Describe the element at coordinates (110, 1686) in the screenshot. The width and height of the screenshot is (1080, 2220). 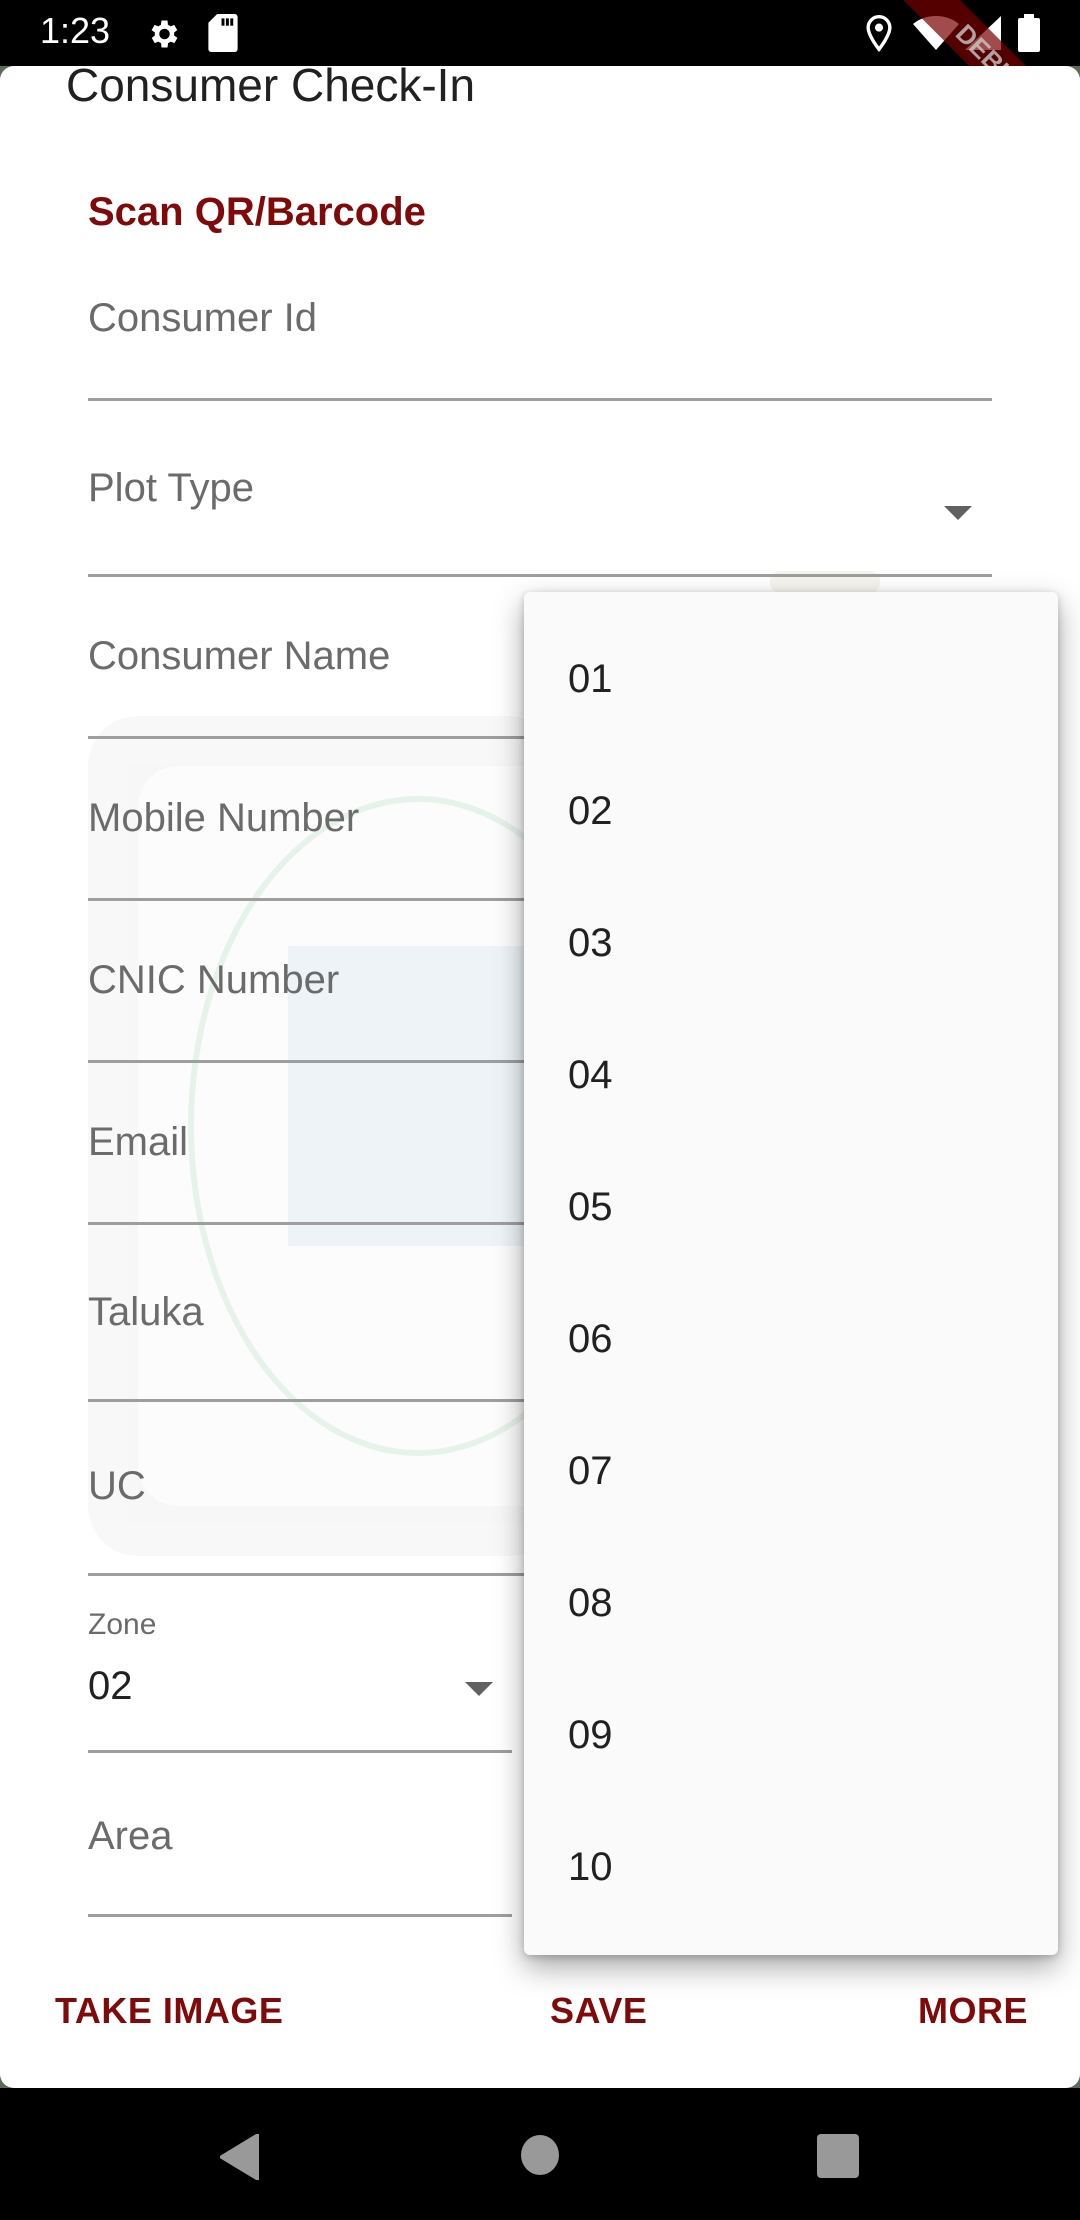
I see `zone-value: 02` at that location.